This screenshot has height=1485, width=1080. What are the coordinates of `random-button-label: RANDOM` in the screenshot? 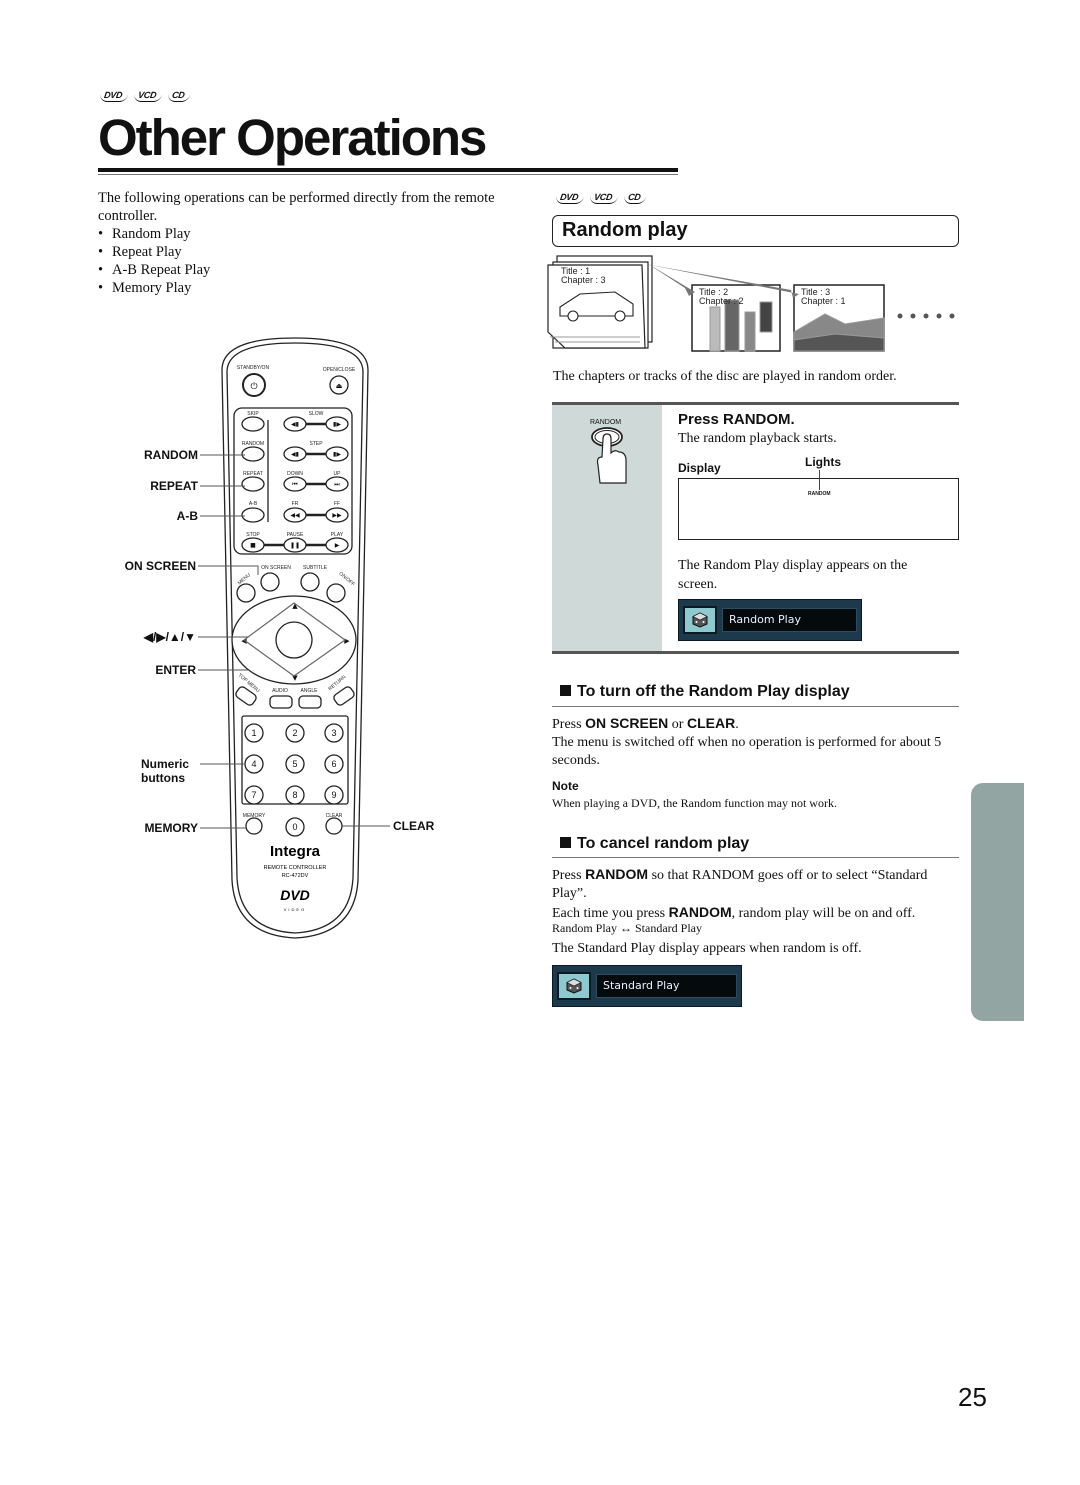 It's located at (606, 422).